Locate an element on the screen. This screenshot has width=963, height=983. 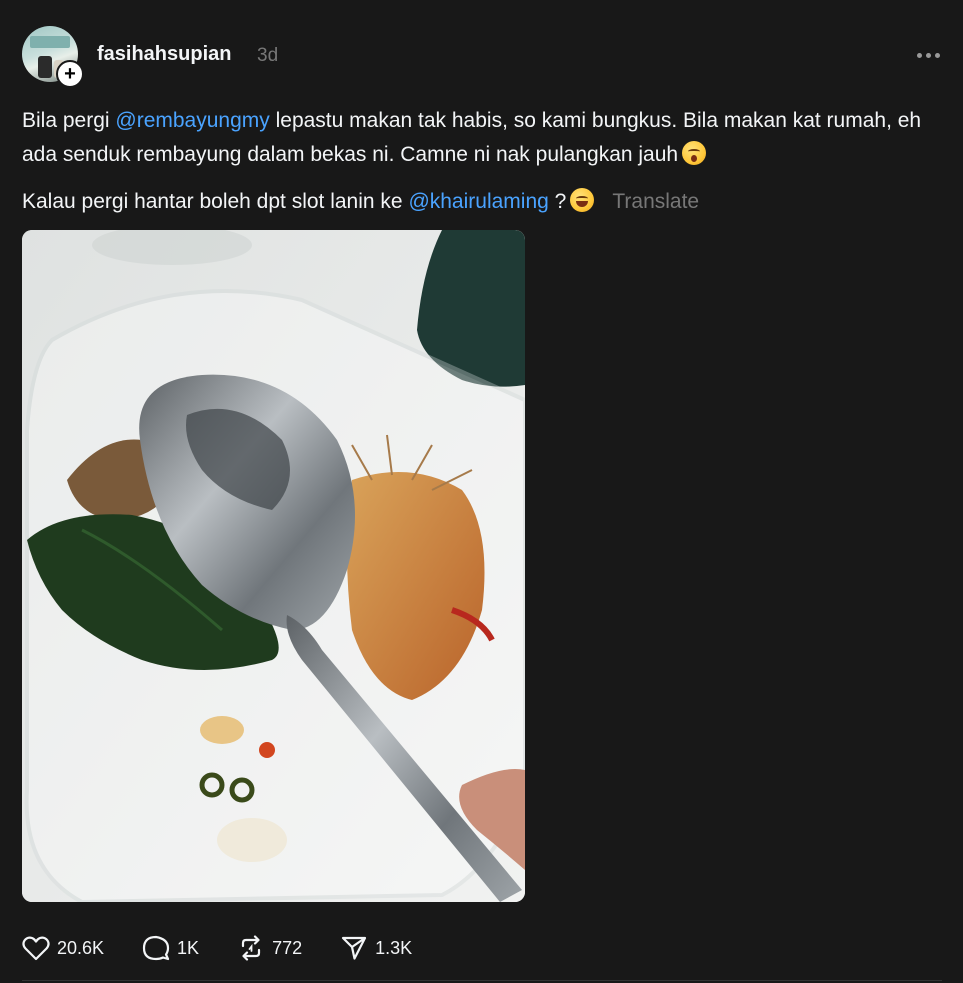
caption-text: ? is located at coordinates (557, 201).